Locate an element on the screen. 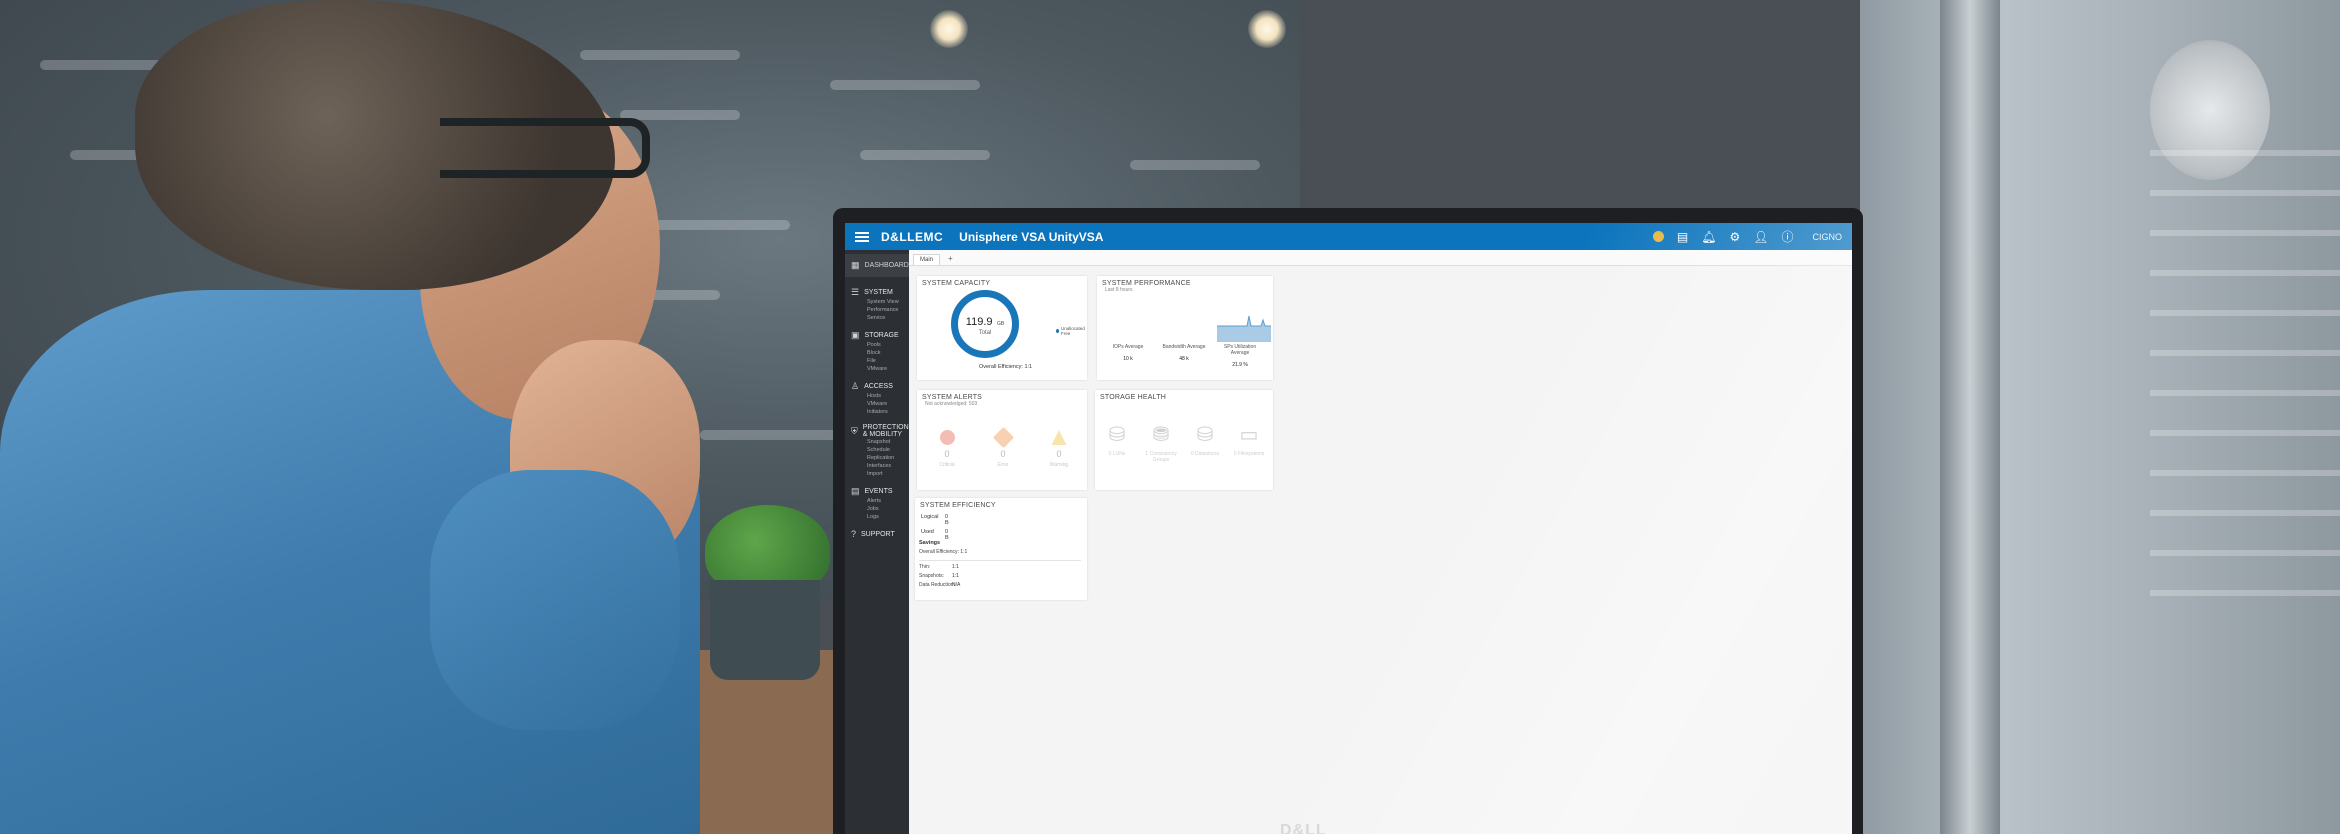  sidebar-link: Jobs is located at coordinates (877, 509).